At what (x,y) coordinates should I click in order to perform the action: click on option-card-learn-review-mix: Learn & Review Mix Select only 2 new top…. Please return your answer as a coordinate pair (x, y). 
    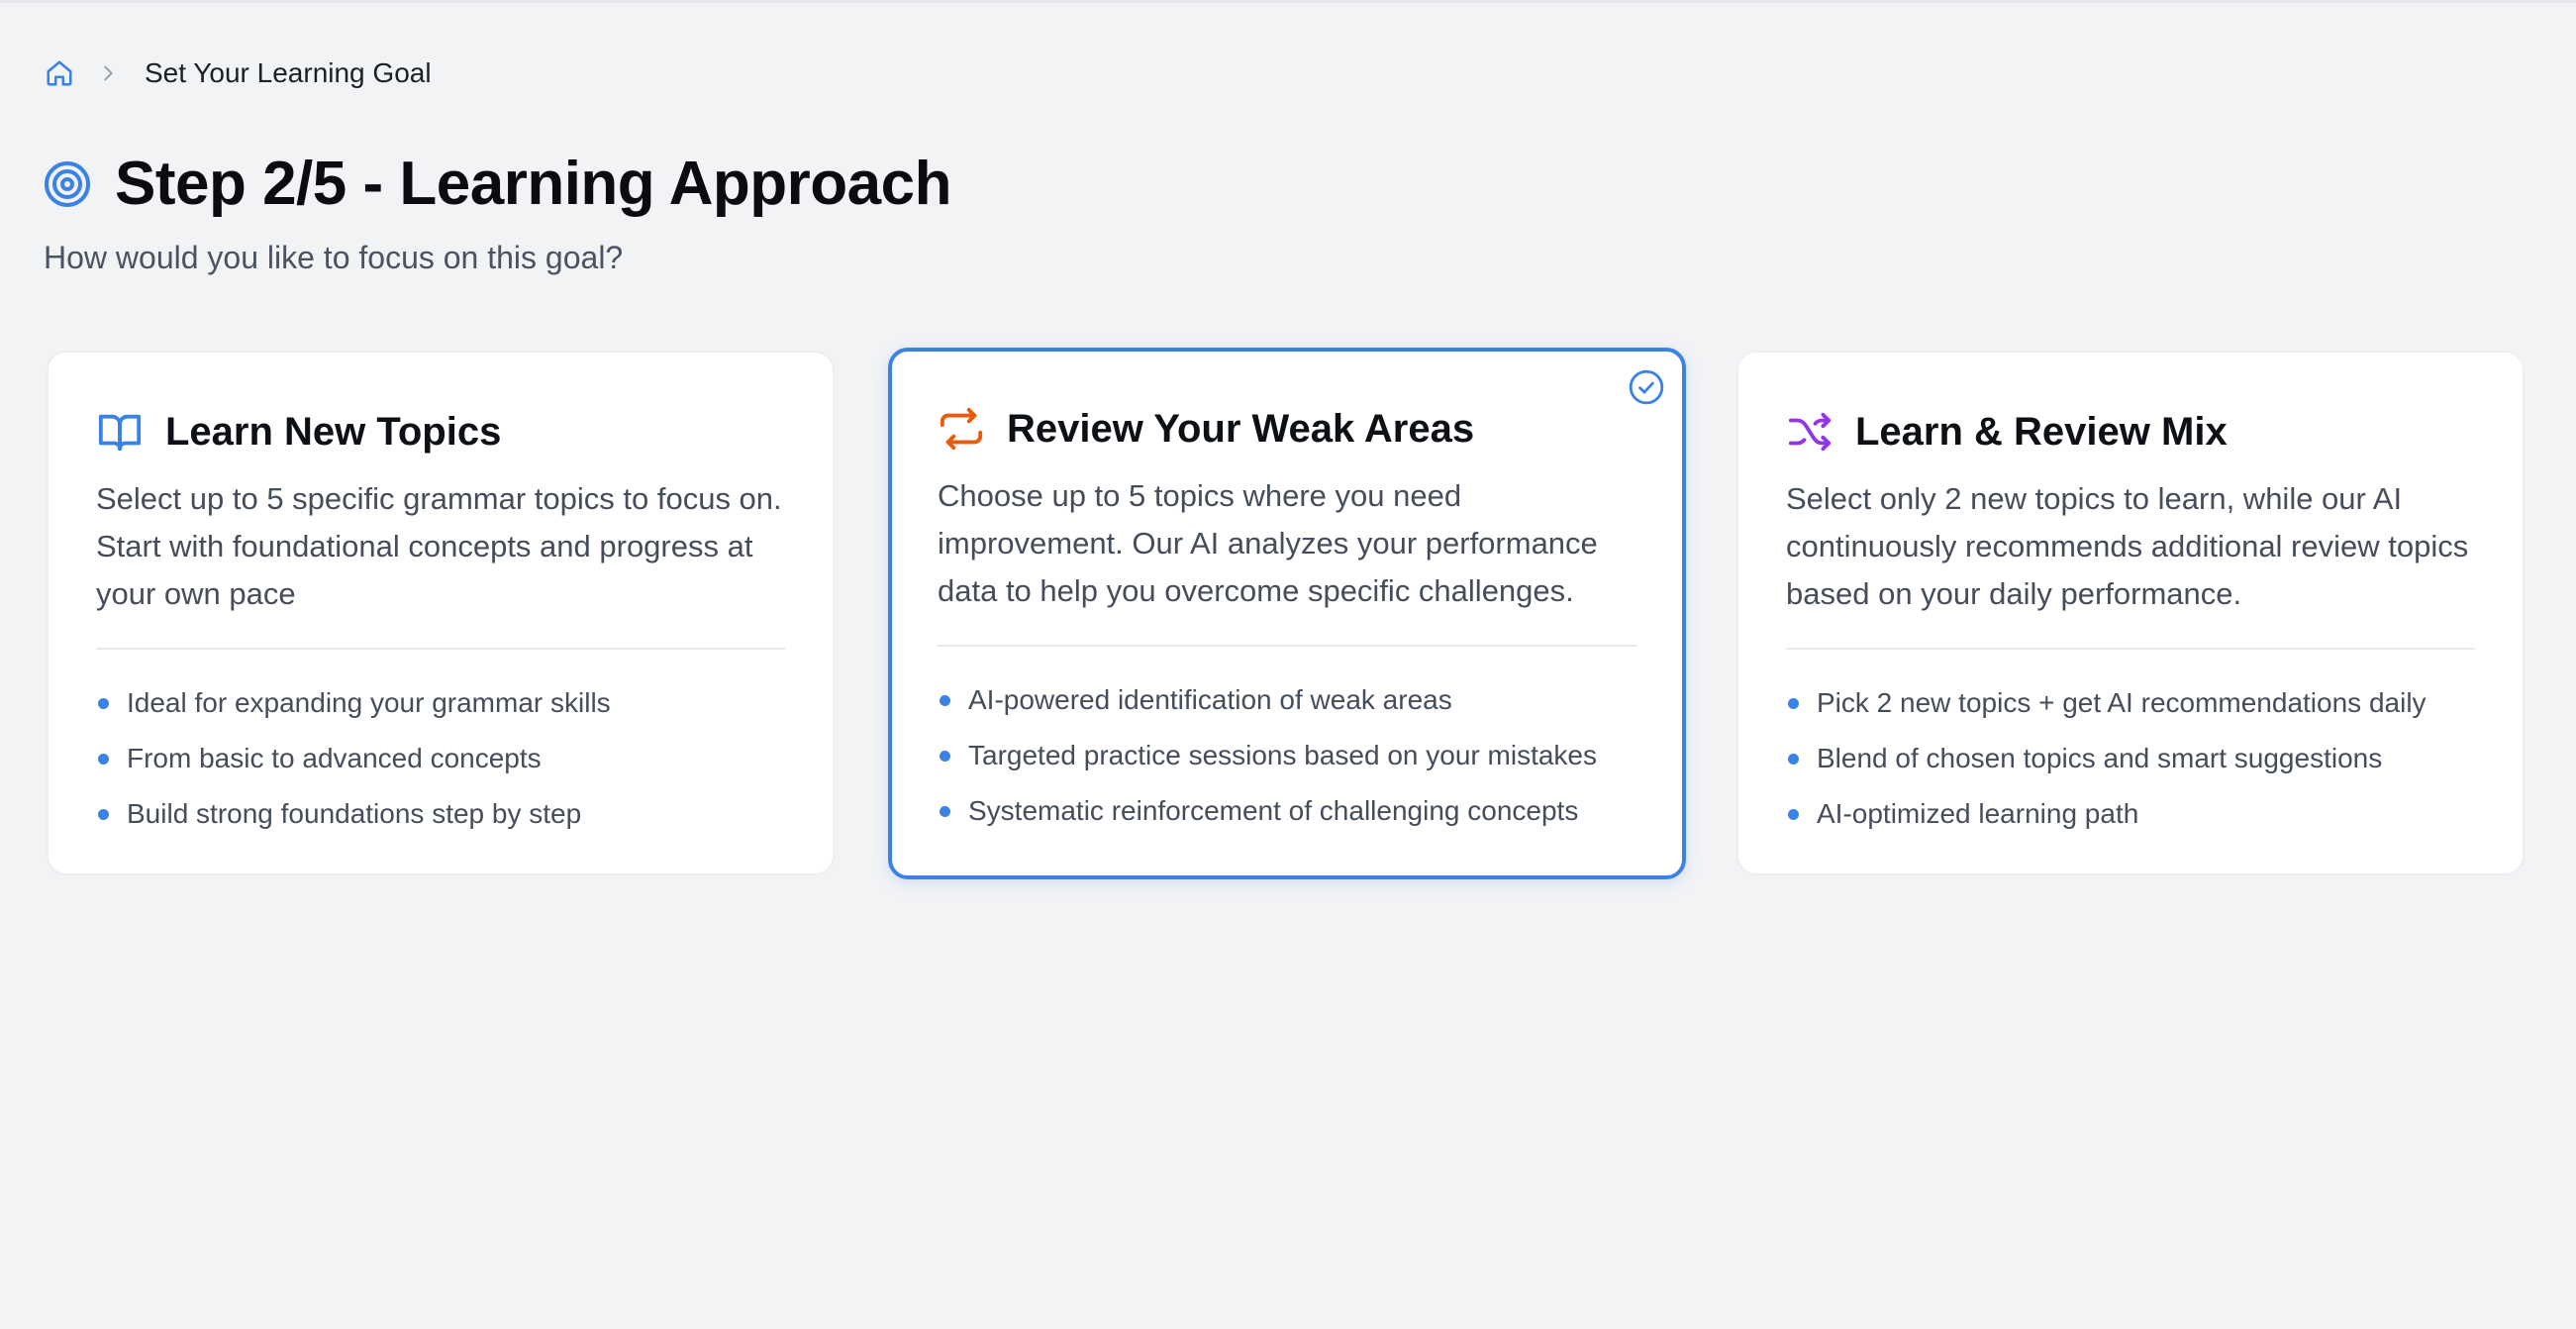
    Looking at the image, I should click on (2130, 613).